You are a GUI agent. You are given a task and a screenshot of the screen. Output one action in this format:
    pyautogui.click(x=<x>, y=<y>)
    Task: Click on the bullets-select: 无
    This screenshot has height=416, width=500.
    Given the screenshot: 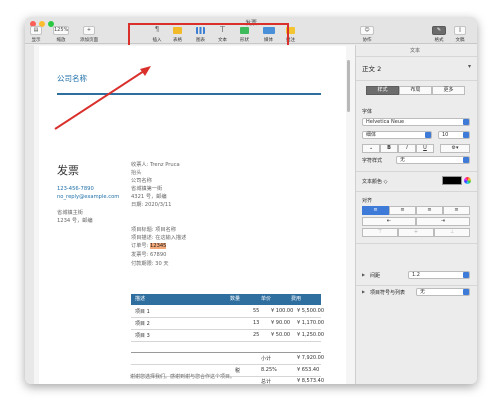 What is the action you would take?
    pyautogui.click(x=443, y=292)
    